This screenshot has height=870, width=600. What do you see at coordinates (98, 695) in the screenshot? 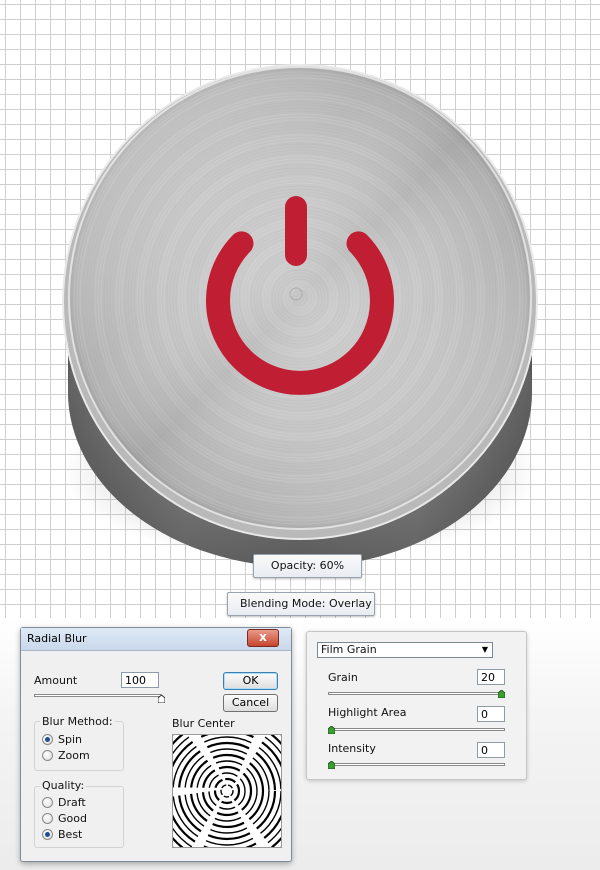
I see `amount-slider-track` at bounding box center [98, 695].